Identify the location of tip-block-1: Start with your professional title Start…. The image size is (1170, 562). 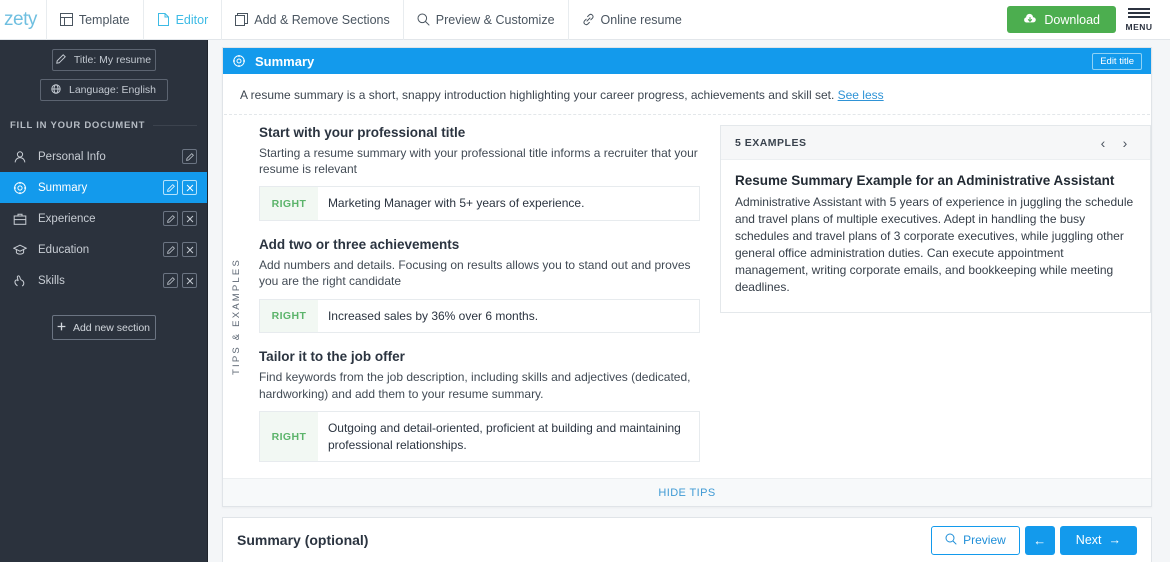
(479, 173).